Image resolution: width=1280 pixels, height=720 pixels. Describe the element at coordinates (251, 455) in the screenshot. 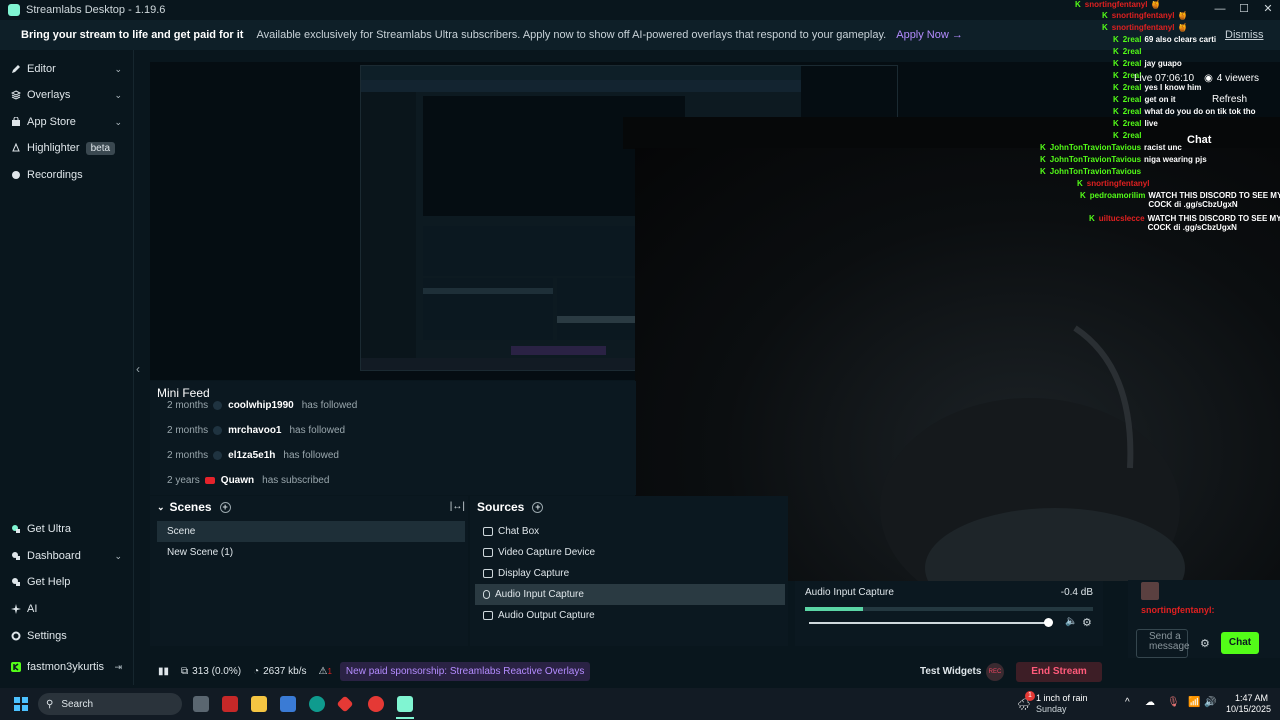

I see `feed-user: el1za5e1h` at that location.